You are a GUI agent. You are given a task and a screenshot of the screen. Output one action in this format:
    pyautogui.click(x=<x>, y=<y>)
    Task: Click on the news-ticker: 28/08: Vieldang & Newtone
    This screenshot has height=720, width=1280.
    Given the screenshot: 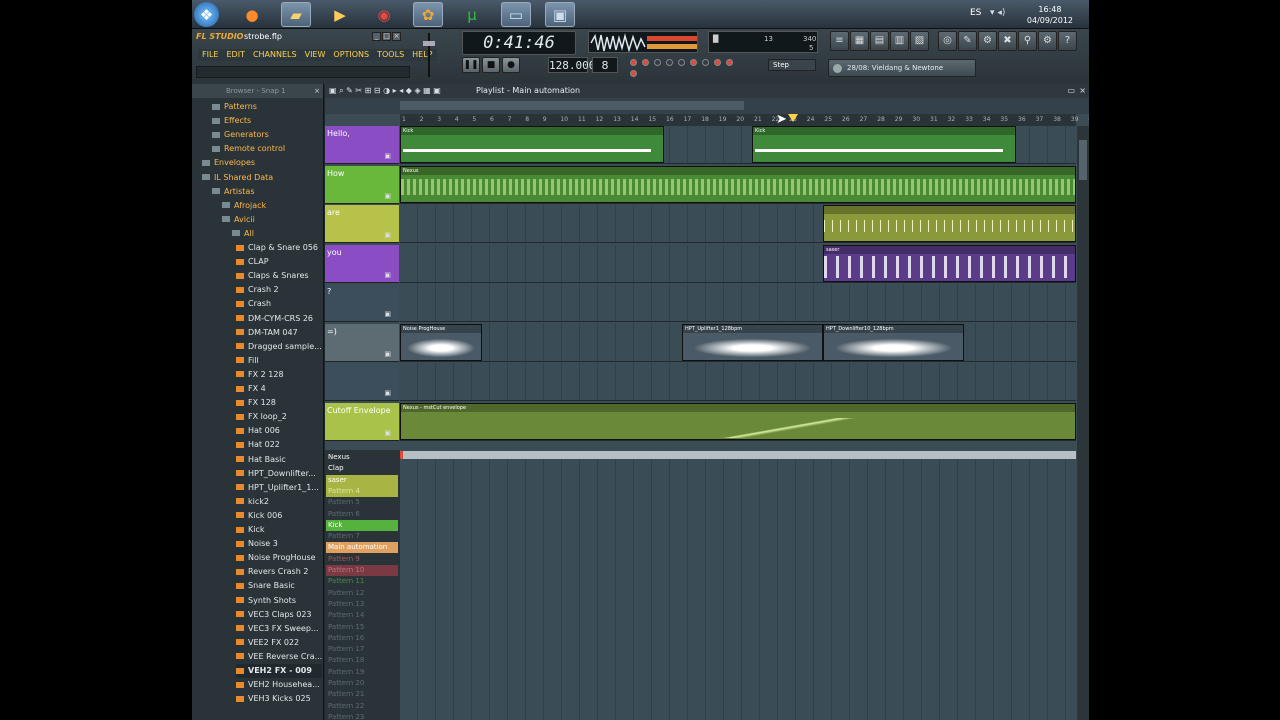 What is the action you would take?
    pyautogui.click(x=902, y=68)
    